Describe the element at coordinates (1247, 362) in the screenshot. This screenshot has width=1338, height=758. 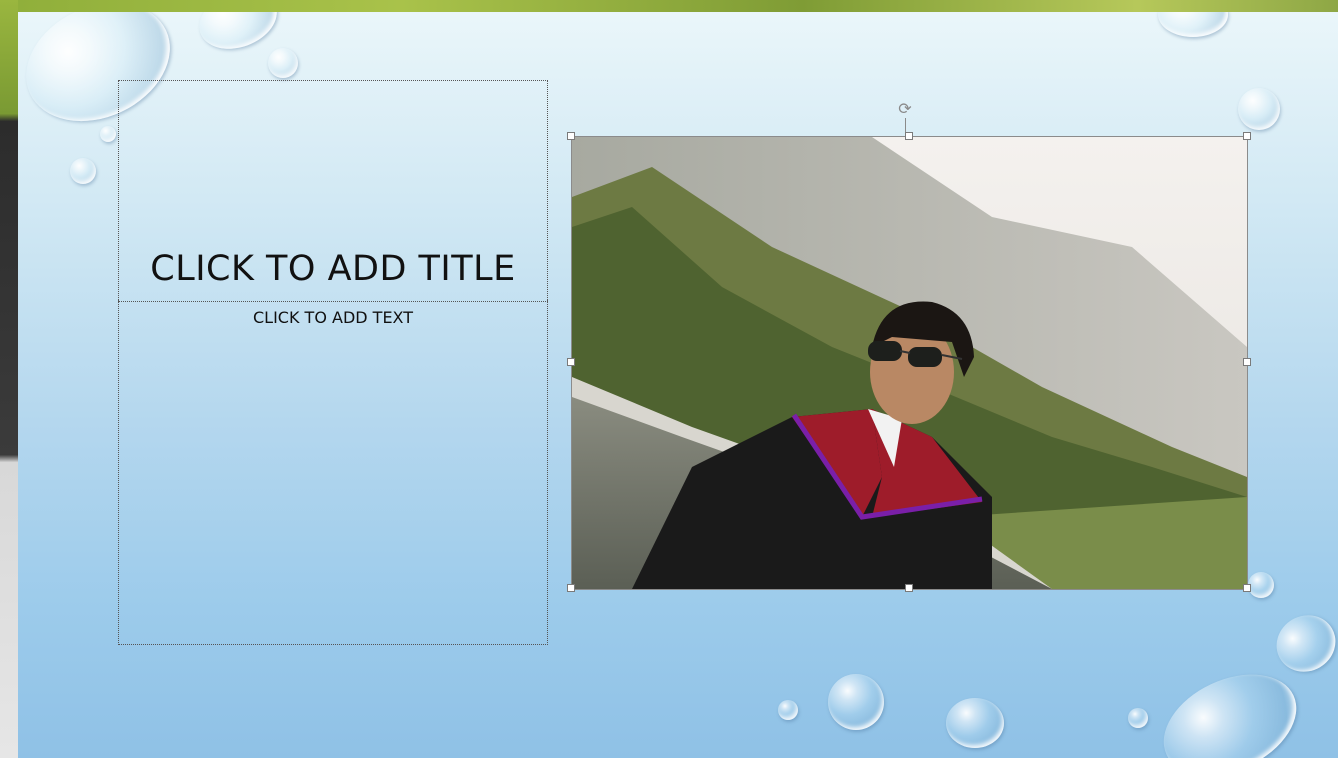
I see `resize-handle-right` at that location.